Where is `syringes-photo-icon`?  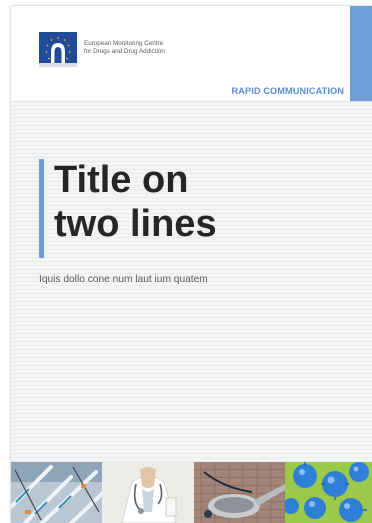
syringes-photo-icon is located at coordinates (56, 492).